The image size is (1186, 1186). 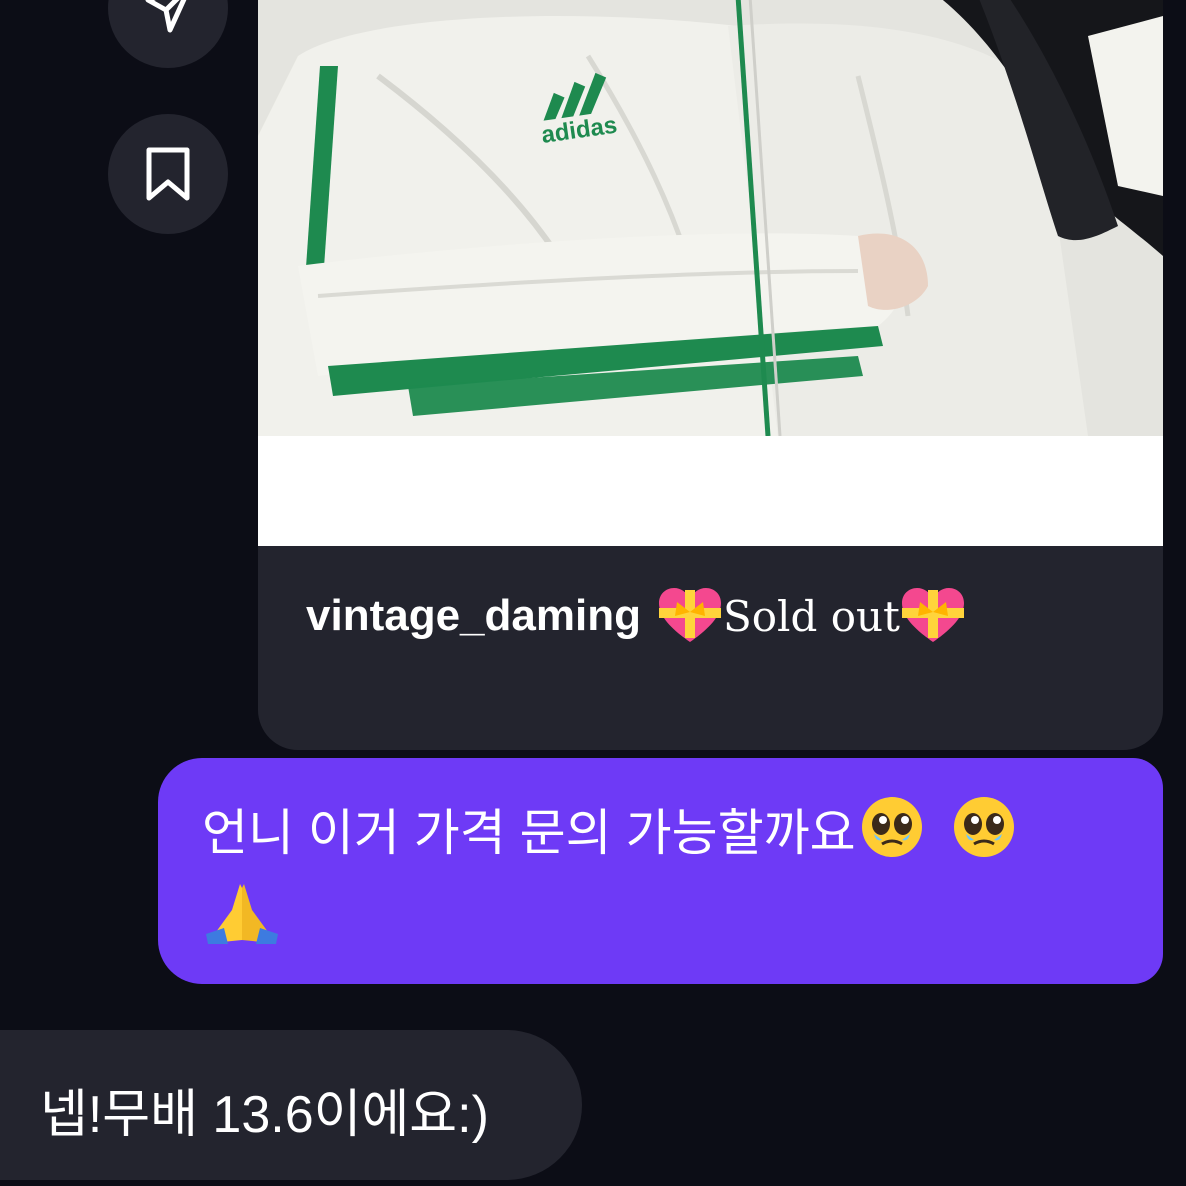 I want to click on paper-plane-icon, so click(x=168, y=18).